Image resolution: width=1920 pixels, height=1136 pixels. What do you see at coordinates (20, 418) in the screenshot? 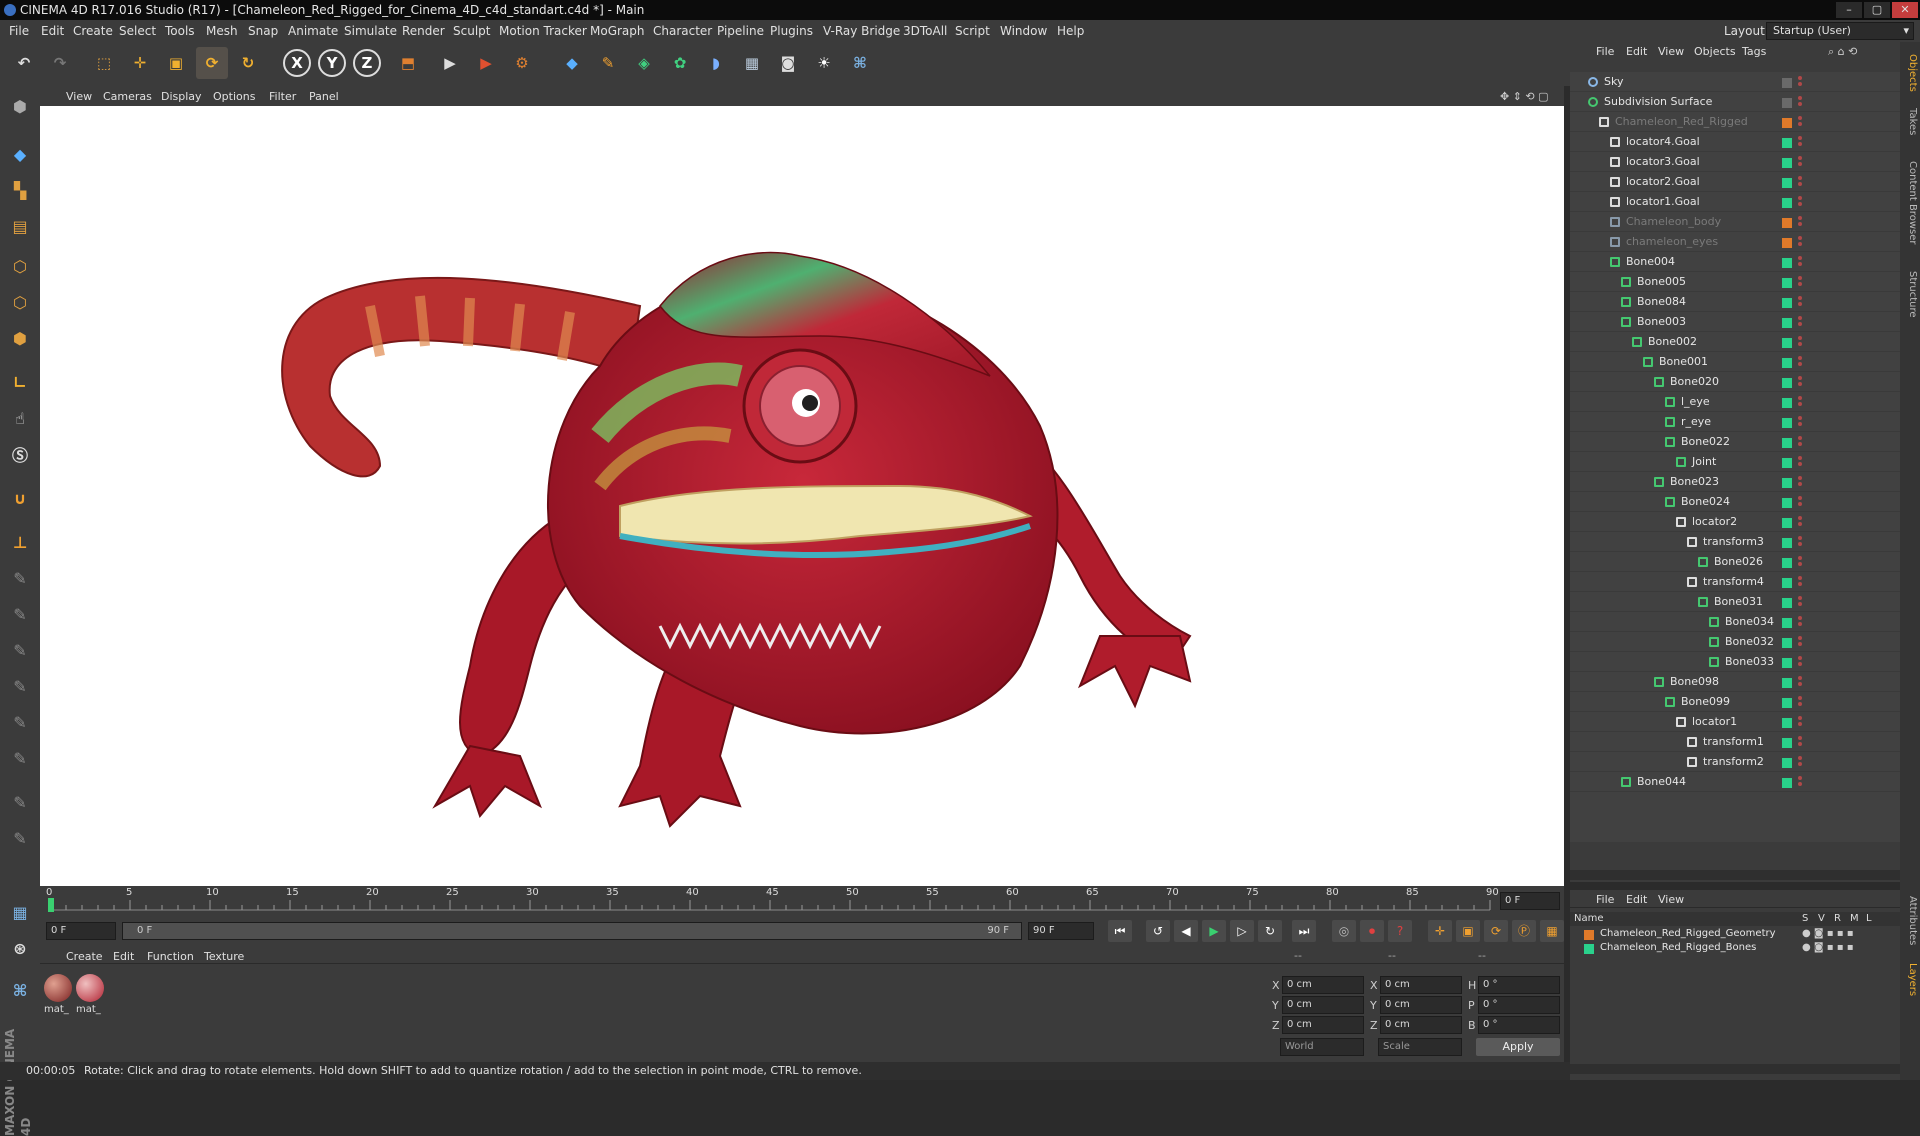
I see `tweak-mode-icon: ☝` at bounding box center [20, 418].